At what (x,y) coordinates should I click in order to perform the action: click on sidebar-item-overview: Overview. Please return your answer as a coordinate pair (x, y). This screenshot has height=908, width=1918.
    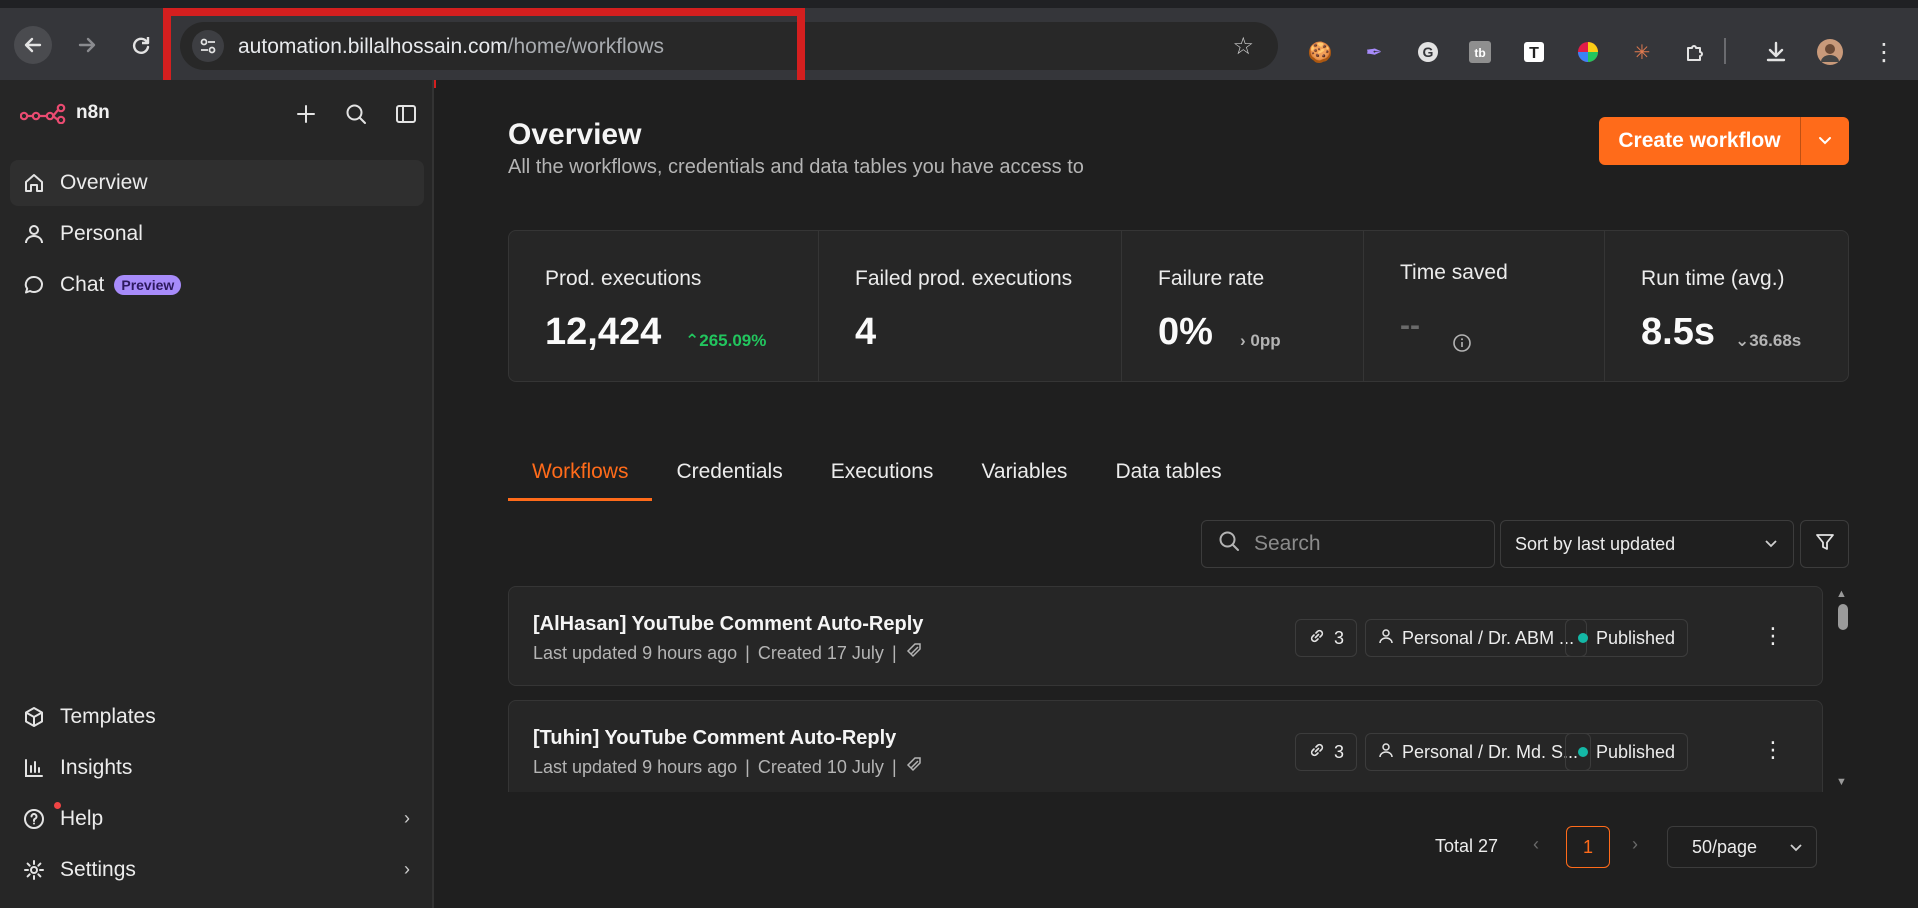
    Looking at the image, I should click on (217, 183).